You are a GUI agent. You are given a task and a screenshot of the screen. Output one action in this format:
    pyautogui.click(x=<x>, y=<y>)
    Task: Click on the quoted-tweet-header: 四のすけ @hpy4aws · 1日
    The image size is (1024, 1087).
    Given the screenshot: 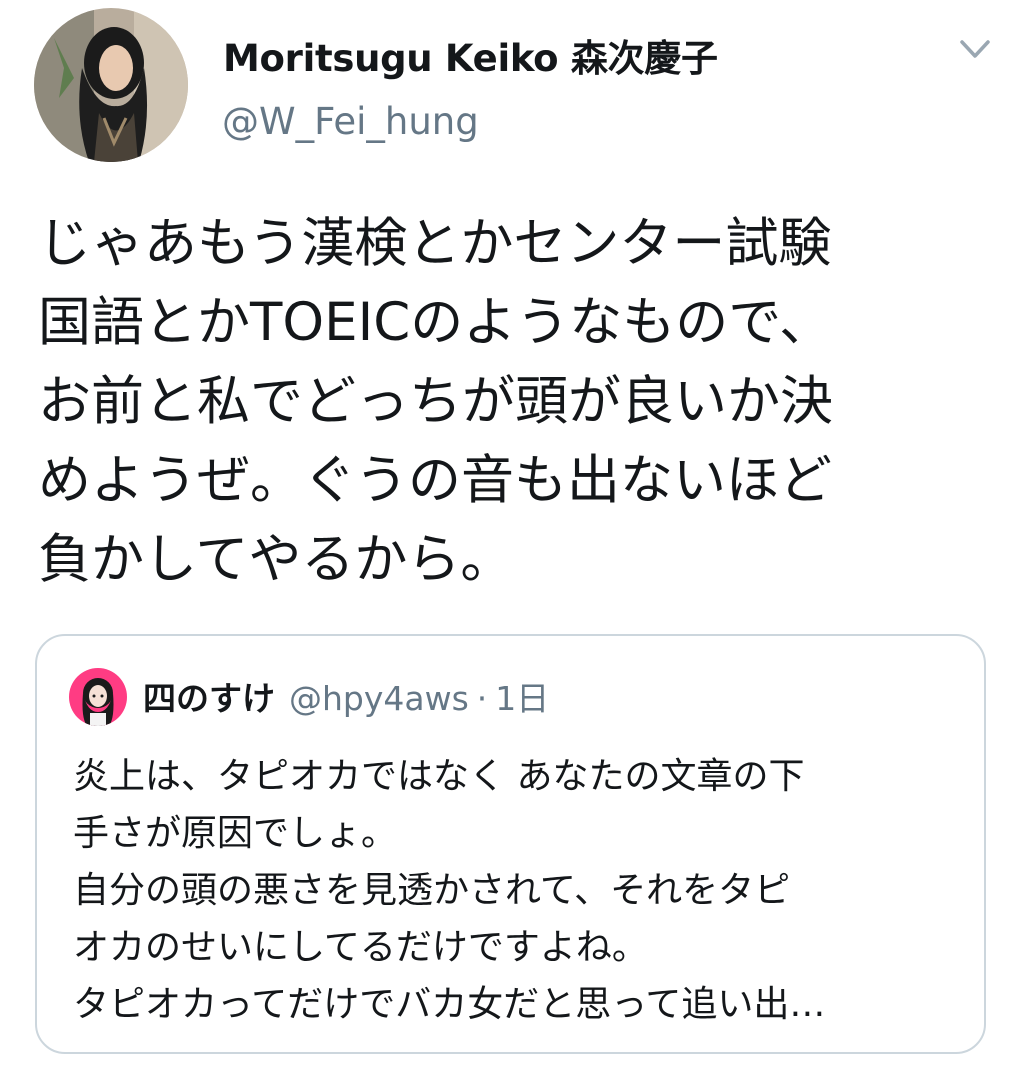 What is the action you would take?
    pyautogui.click(x=346, y=696)
    